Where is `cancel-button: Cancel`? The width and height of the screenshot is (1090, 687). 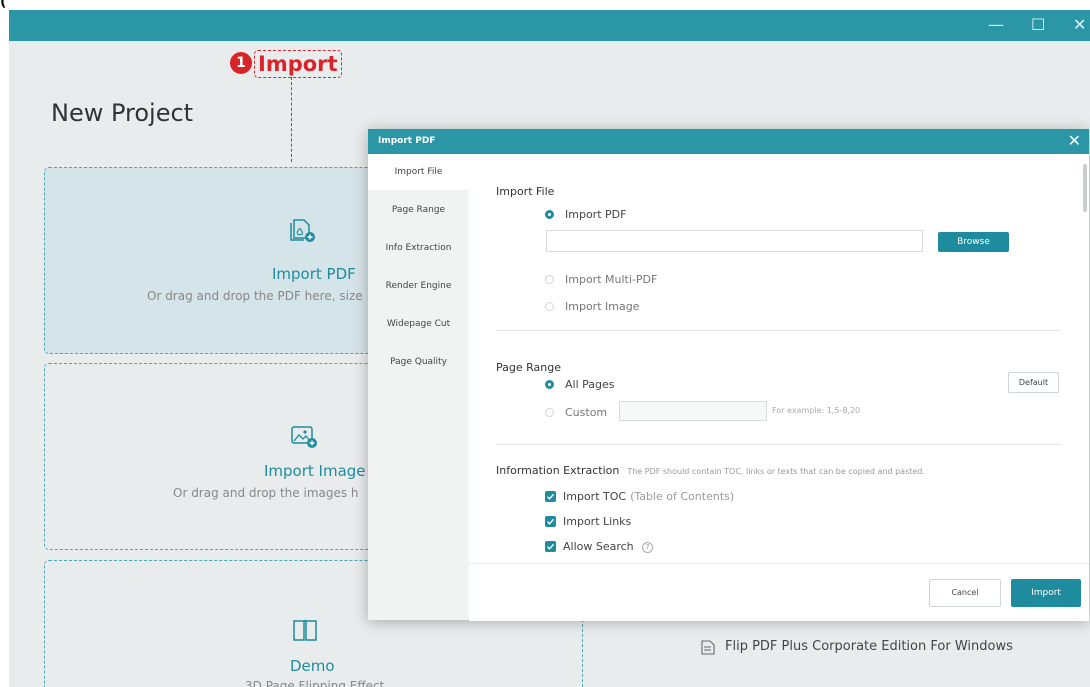 cancel-button: Cancel is located at coordinates (965, 593).